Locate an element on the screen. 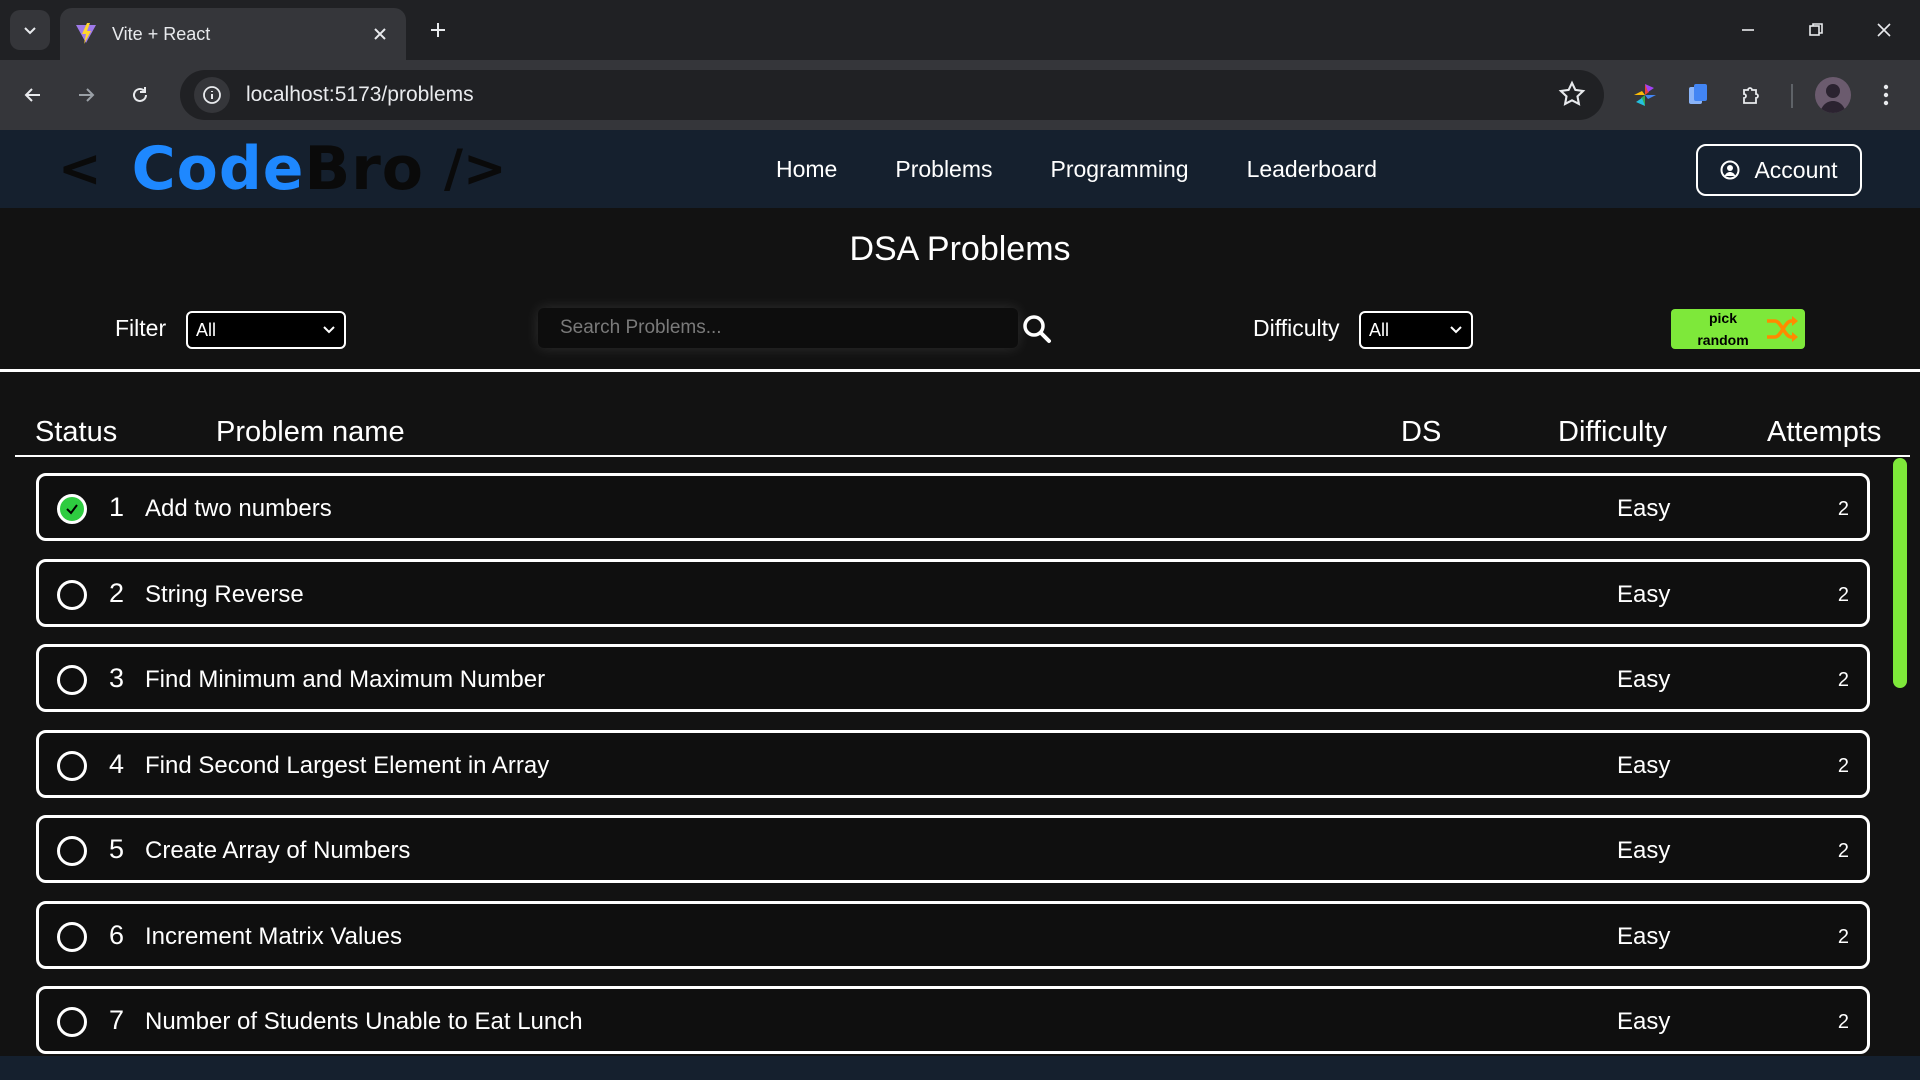 This screenshot has width=1920, height=1080. nav-programming: Programming is located at coordinates (1120, 169).